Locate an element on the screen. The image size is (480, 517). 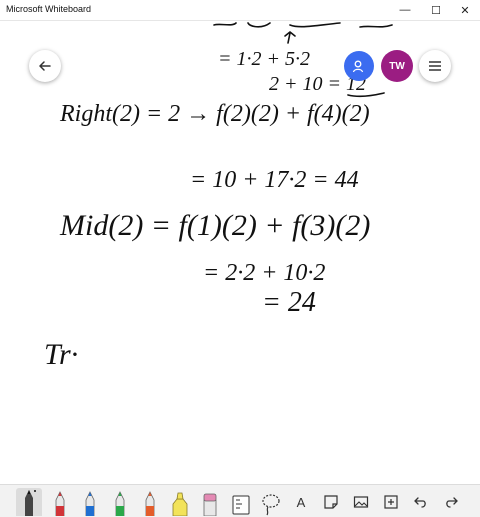
lasso-tool is located at coordinates (271, 502).